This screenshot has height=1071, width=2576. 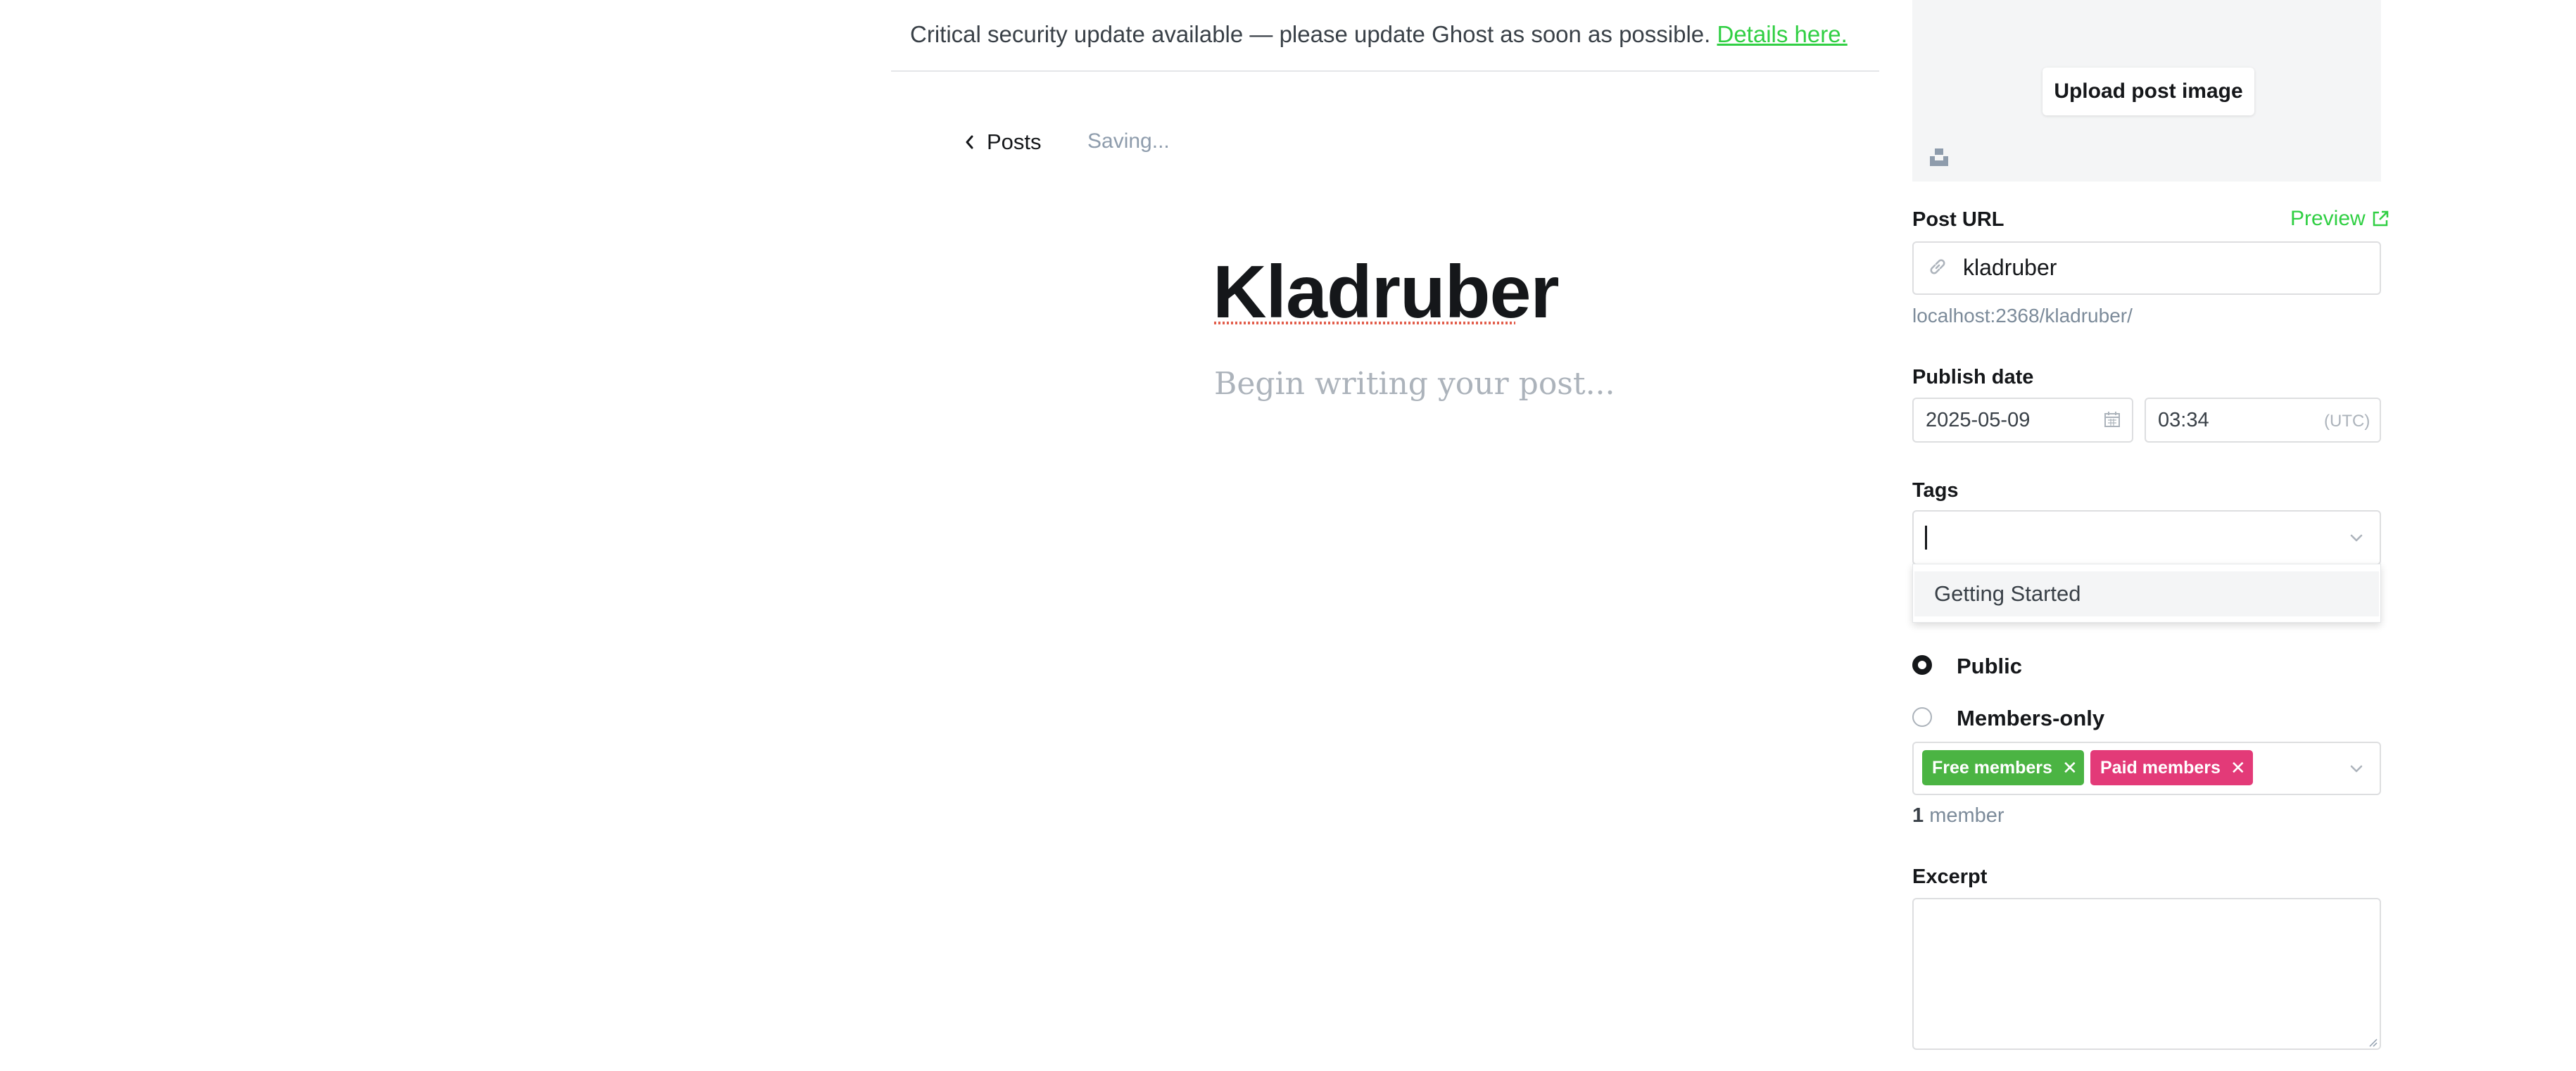 I want to click on publish-date-value: 2025-05-09, so click(x=1978, y=420).